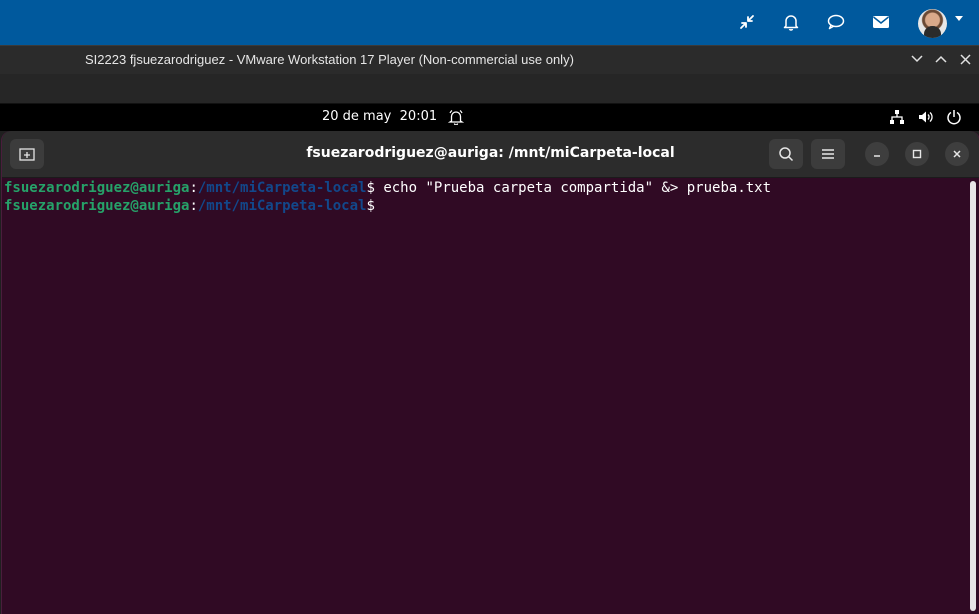  Describe the element at coordinates (941, 59) in the screenshot. I see `chevron-up-icon` at that location.